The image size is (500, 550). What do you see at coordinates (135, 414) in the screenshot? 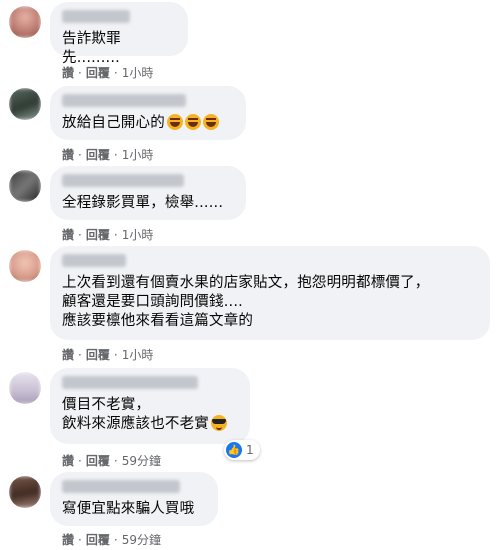
I see `comment-text-content: 價目不老實， 飲料來源應該也不老實` at bounding box center [135, 414].